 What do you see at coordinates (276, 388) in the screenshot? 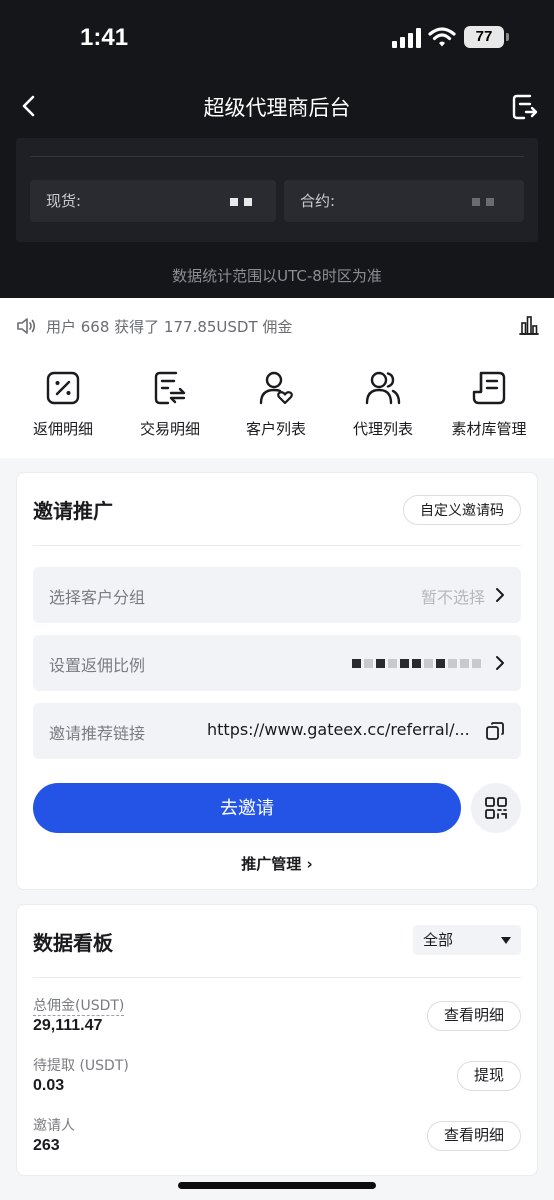
I see `user-heart-icon` at bounding box center [276, 388].